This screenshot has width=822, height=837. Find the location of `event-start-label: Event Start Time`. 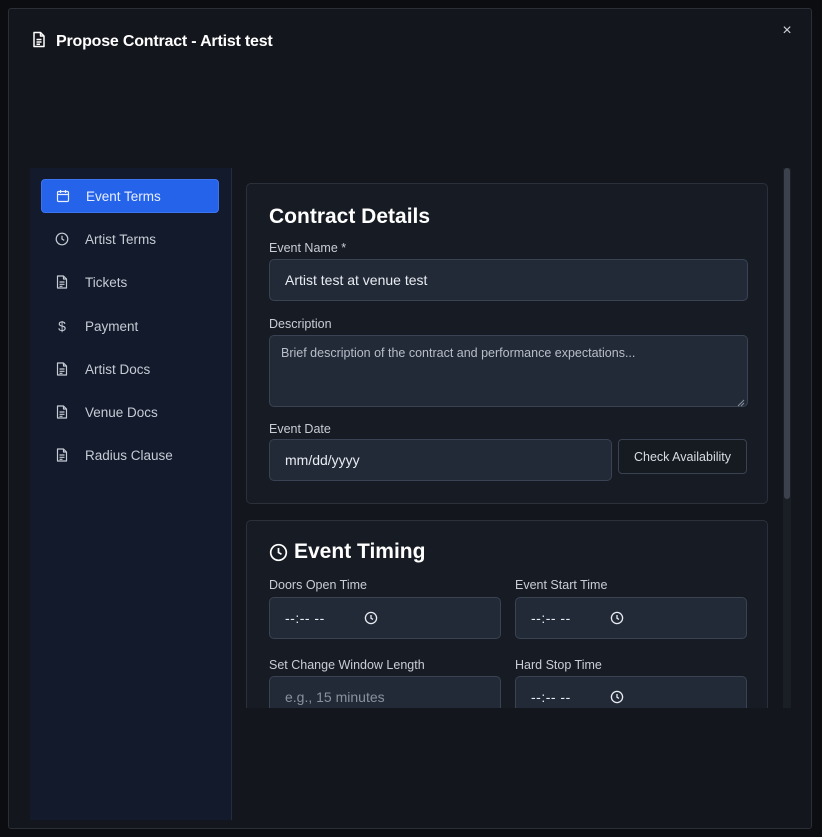

event-start-label: Event Start Time is located at coordinates (561, 585).